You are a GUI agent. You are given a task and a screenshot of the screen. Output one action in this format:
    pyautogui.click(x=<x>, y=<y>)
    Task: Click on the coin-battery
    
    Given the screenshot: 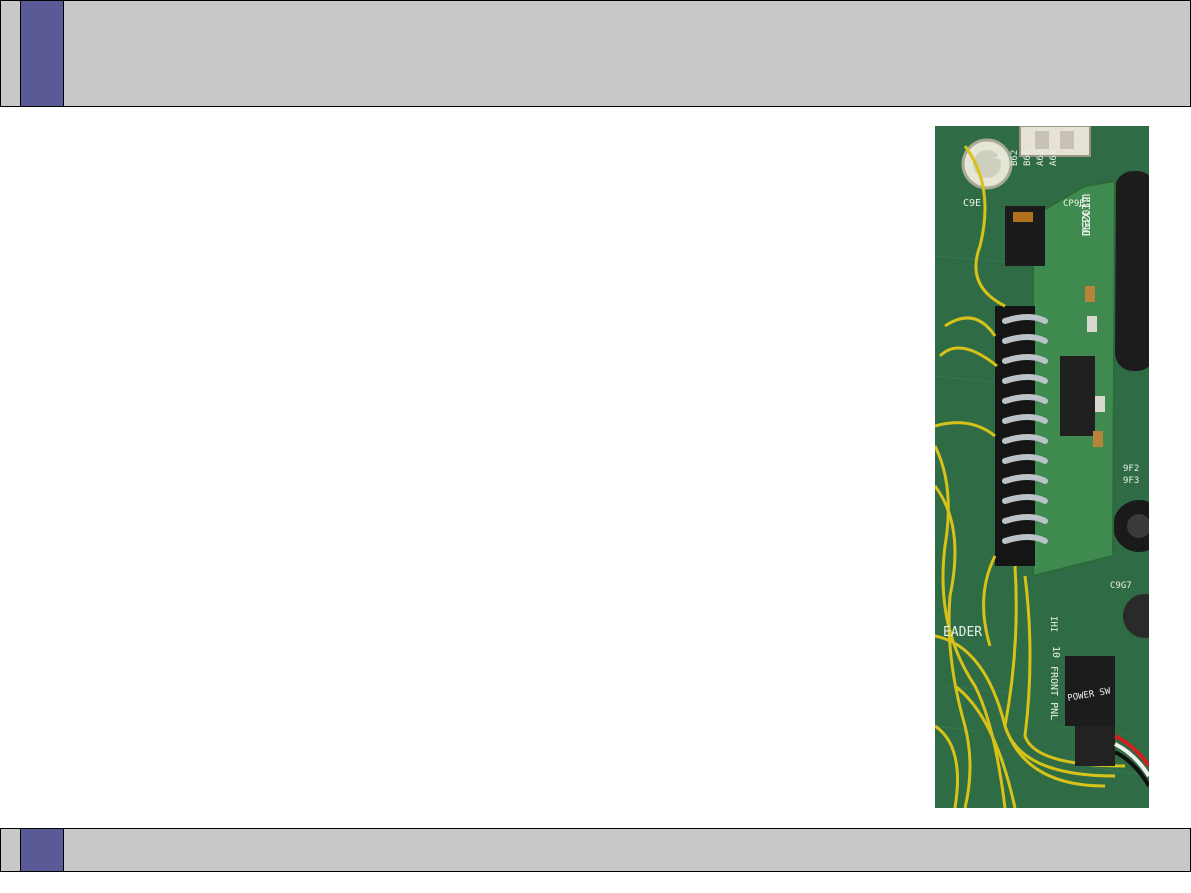 What is the action you would take?
    pyautogui.click(x=1132, y=271)
    